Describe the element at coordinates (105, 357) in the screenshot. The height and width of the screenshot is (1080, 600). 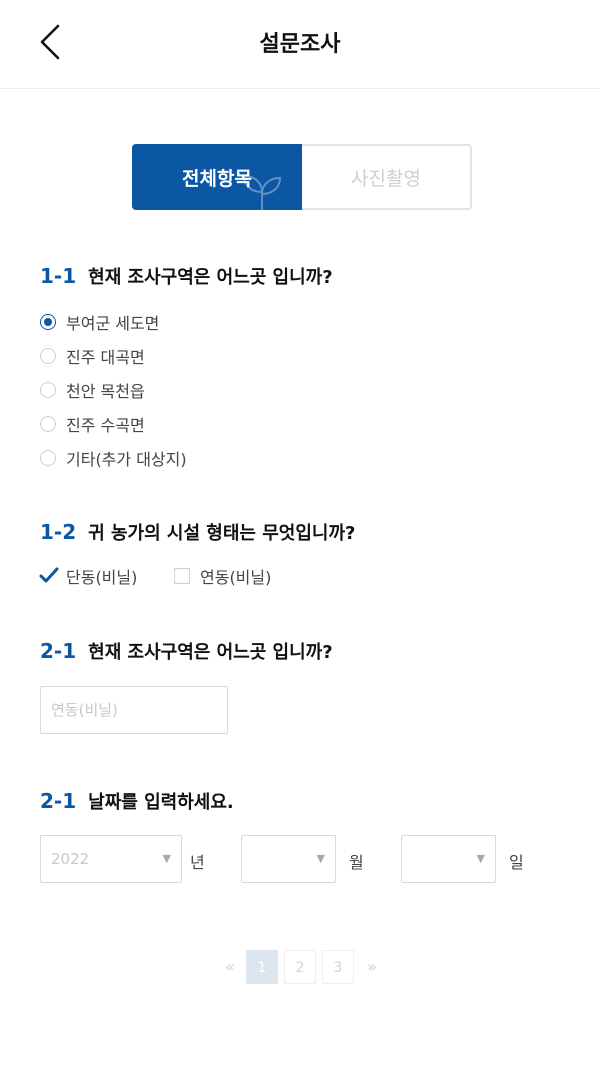
I see `radio-label: 진주 대곡면` at that location.